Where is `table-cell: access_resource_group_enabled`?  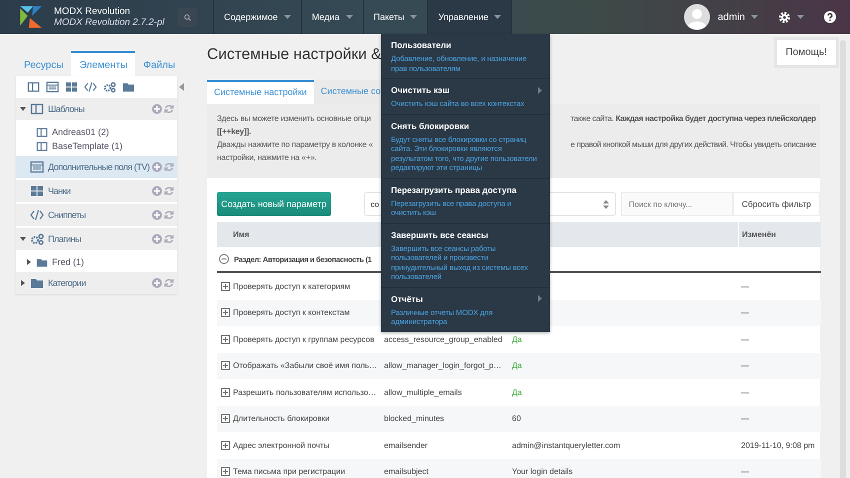 table-cell: access_resource_group_enabled is located at coordinates (443, 339).